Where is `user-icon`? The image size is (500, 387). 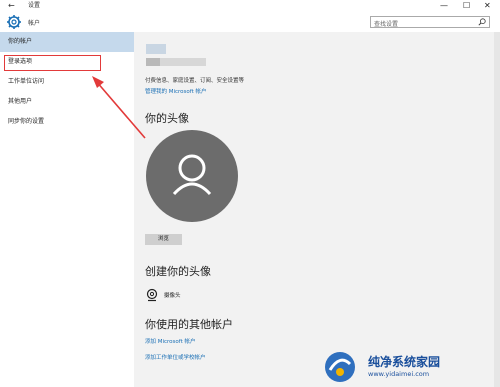 user-icon is located at coordinates (192, 175).